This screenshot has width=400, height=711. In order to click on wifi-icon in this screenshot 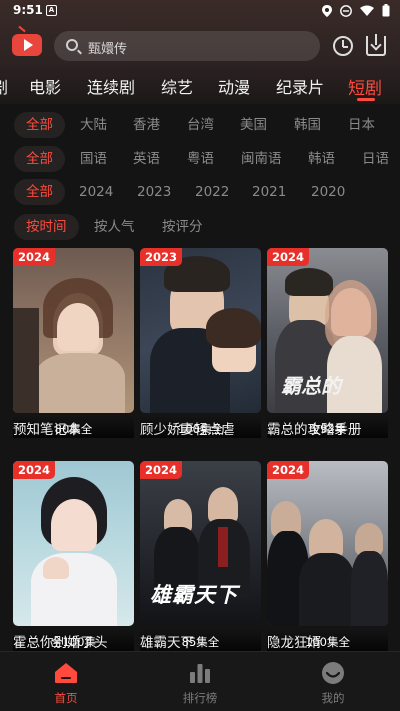, I will do `click(367, 10)`.